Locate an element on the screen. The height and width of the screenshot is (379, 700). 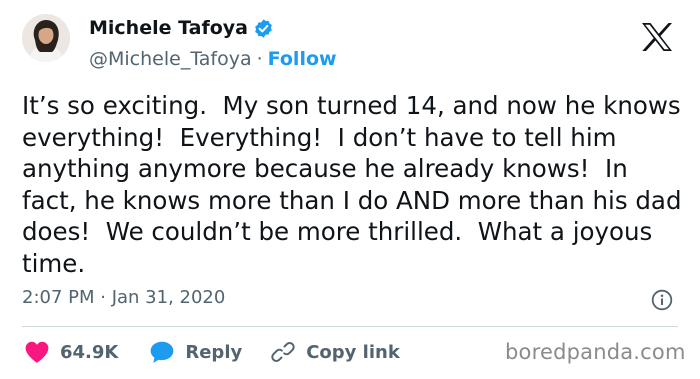
like-button: 64.9K is located at coordinates (71, 352).